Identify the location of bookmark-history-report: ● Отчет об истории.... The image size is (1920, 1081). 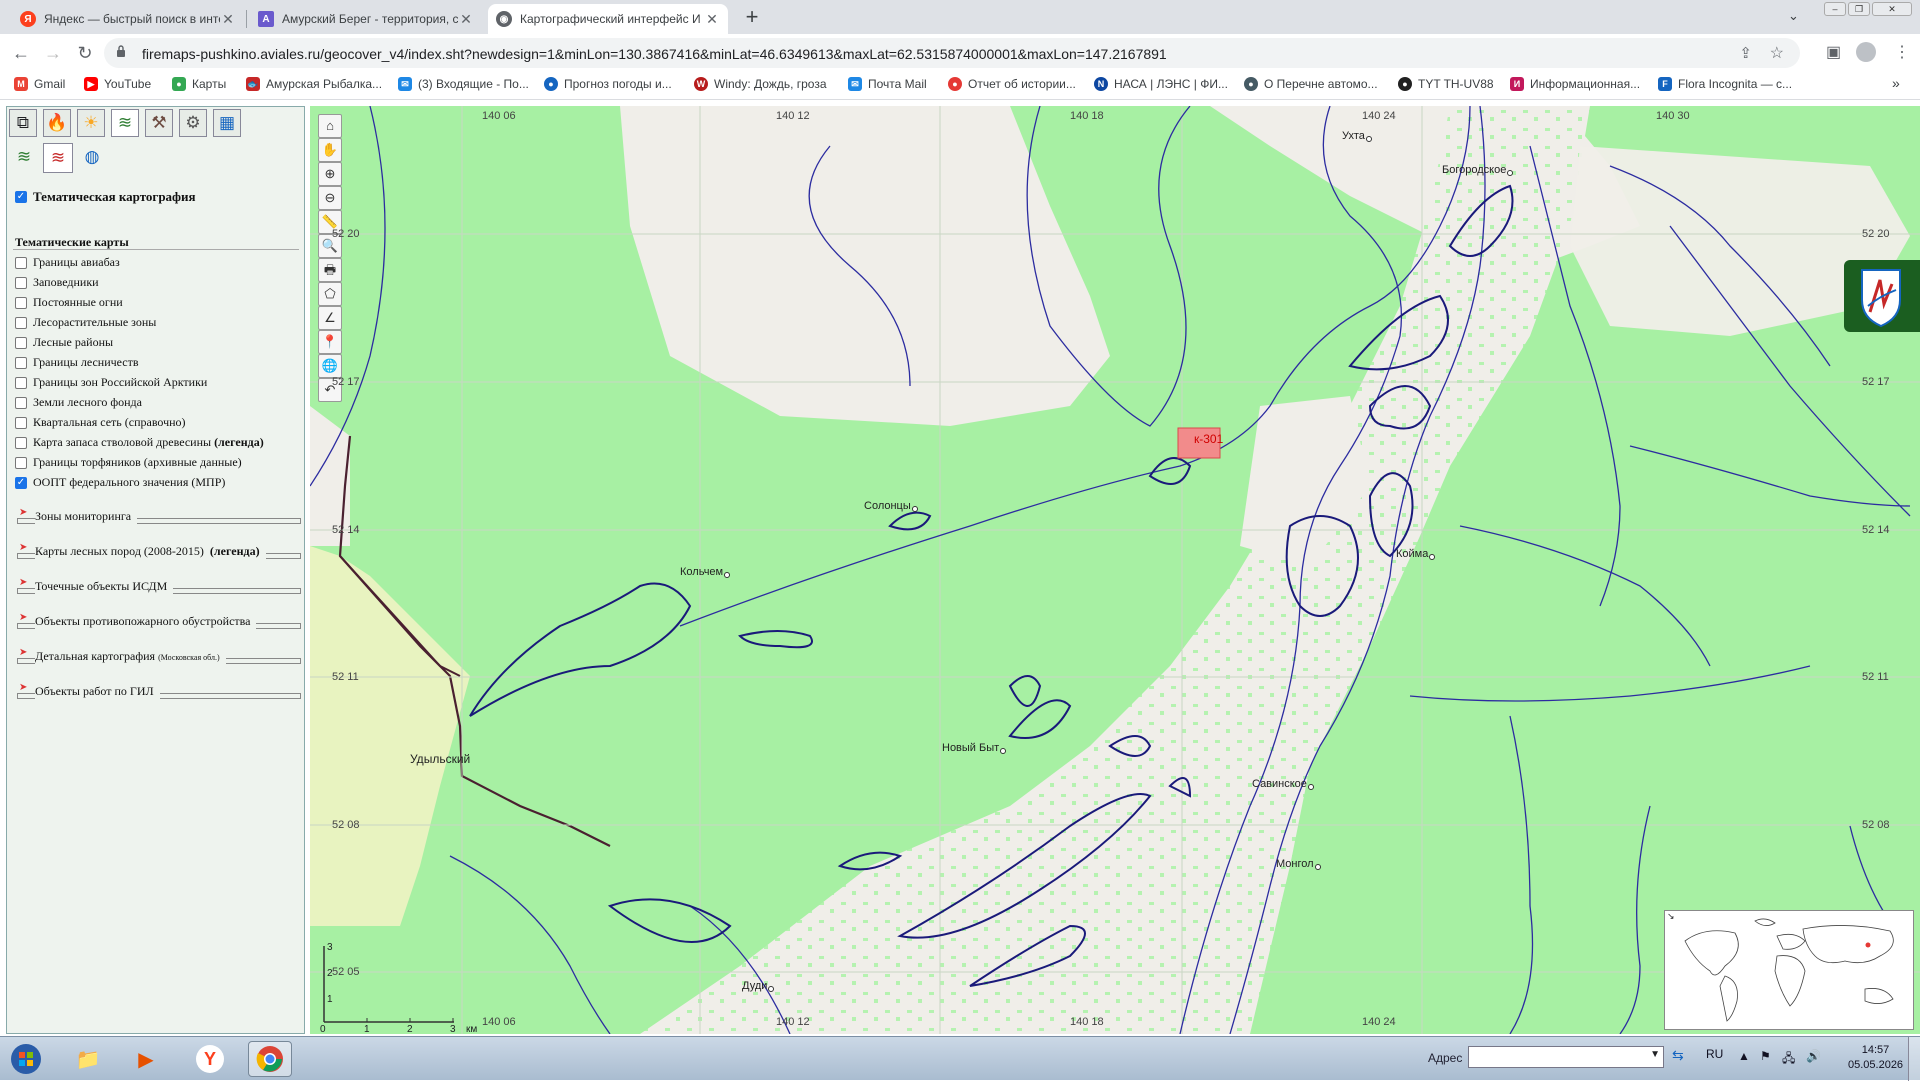
(1012, 84).